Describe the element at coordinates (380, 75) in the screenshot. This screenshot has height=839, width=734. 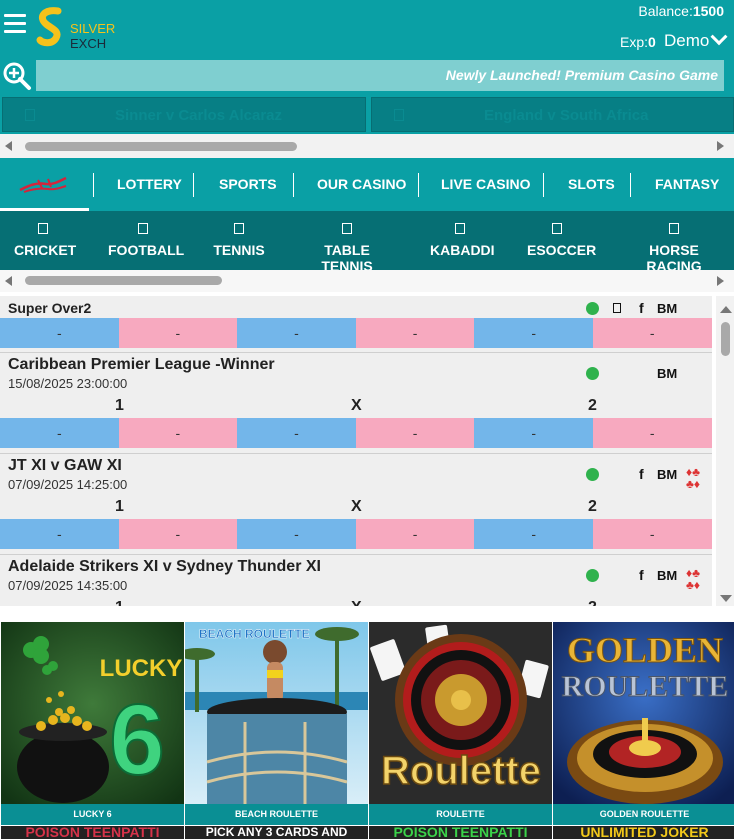
I see `news-marquee: Newly Launched! Premium Casino Game` at that location.